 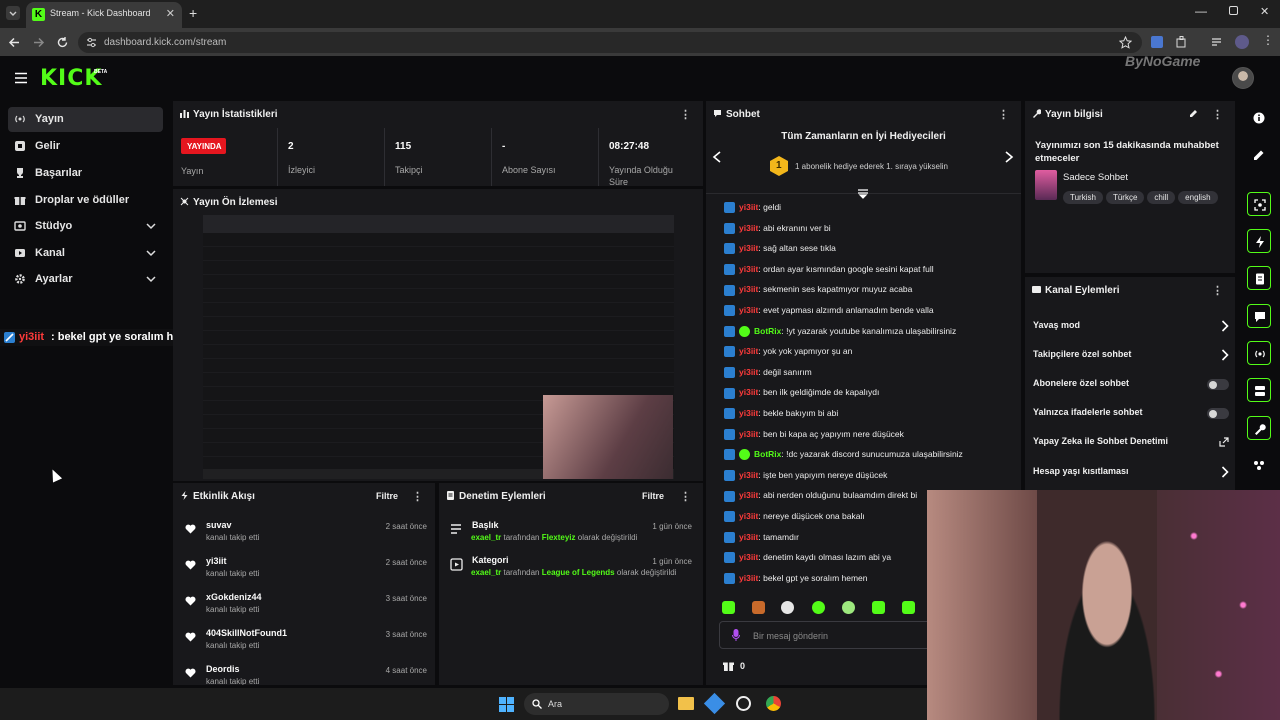 What do you see at coordinates (85, 173) in the screenshot?
I see `sidebar-item-achievements: Başarılar` at bounding box center [85, 173].